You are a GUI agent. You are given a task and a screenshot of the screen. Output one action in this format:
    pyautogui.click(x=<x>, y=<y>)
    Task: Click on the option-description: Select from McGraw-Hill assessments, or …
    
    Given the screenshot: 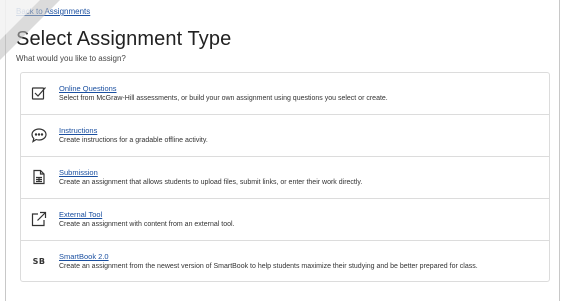 What is the action you would take?
    pyautogui.click(x=223, y=98)
    